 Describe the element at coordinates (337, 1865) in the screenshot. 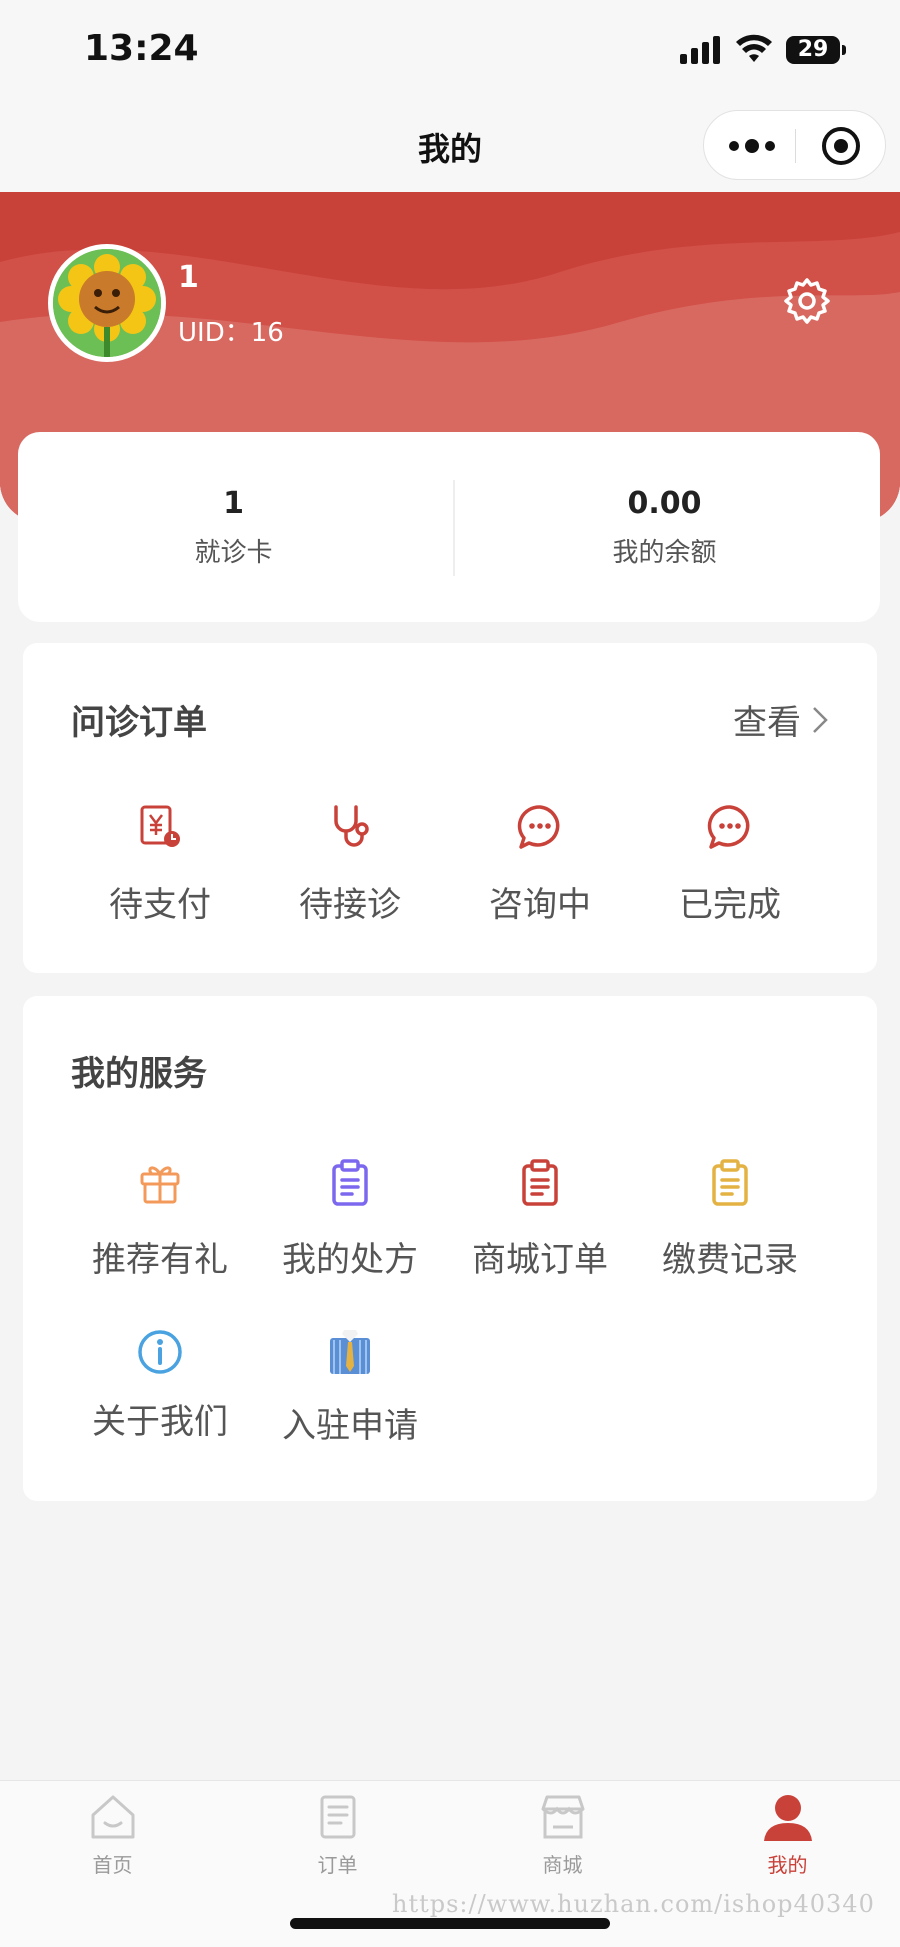

I see `tab-orders-label: 订单` at that location.